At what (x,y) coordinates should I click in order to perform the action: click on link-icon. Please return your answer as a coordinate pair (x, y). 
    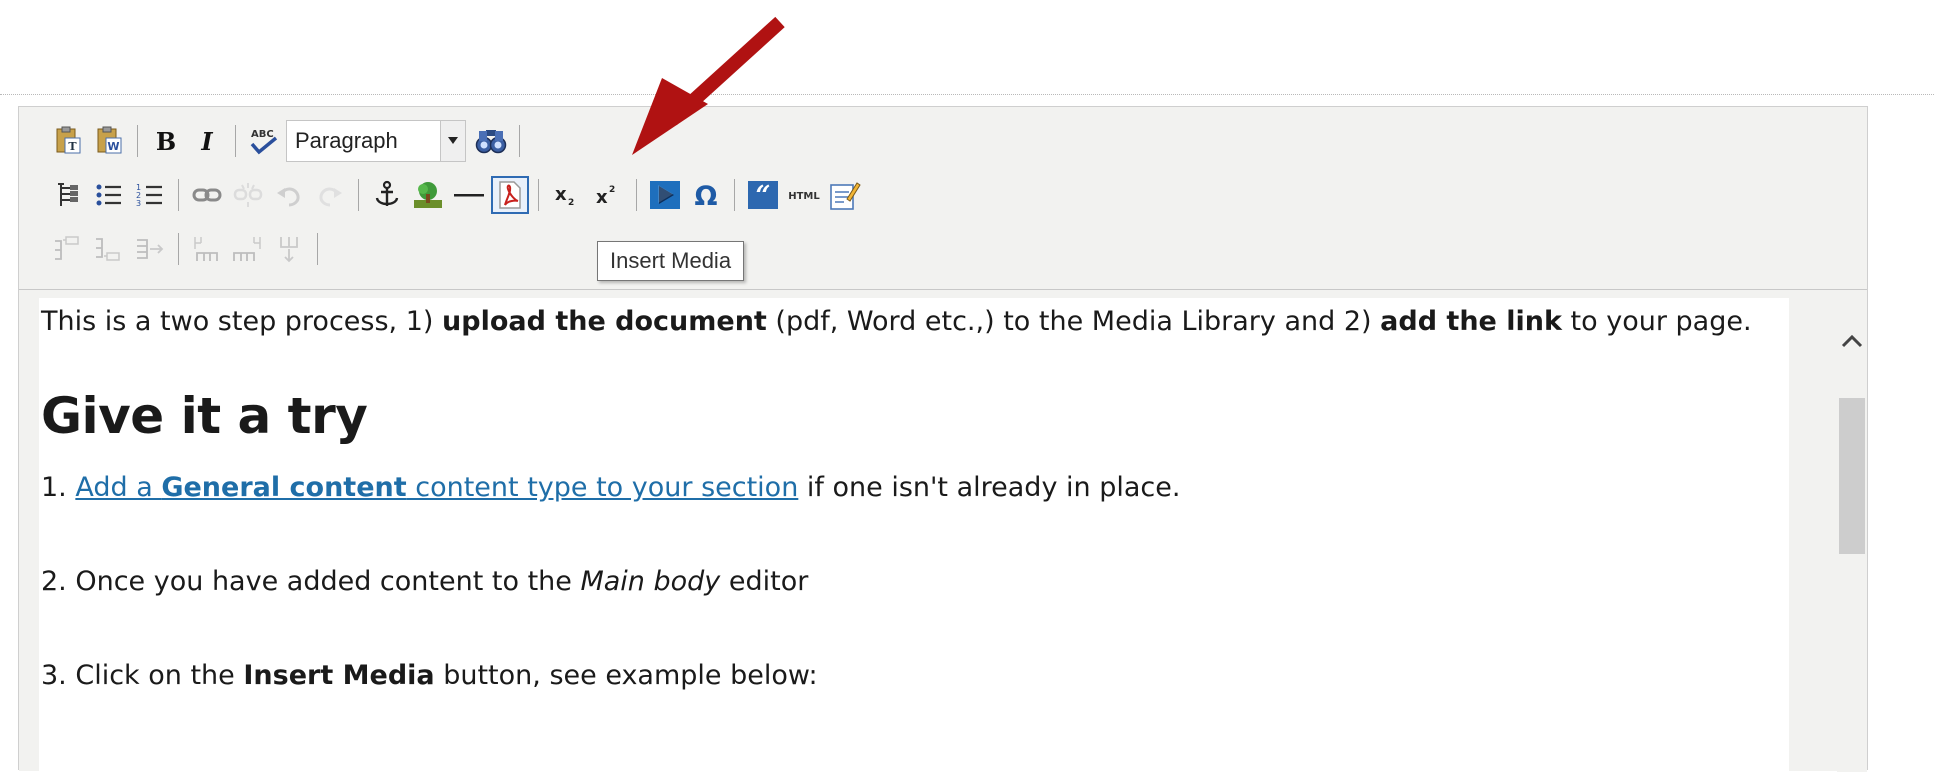
    Looking at the image, I should click on (207, 195).